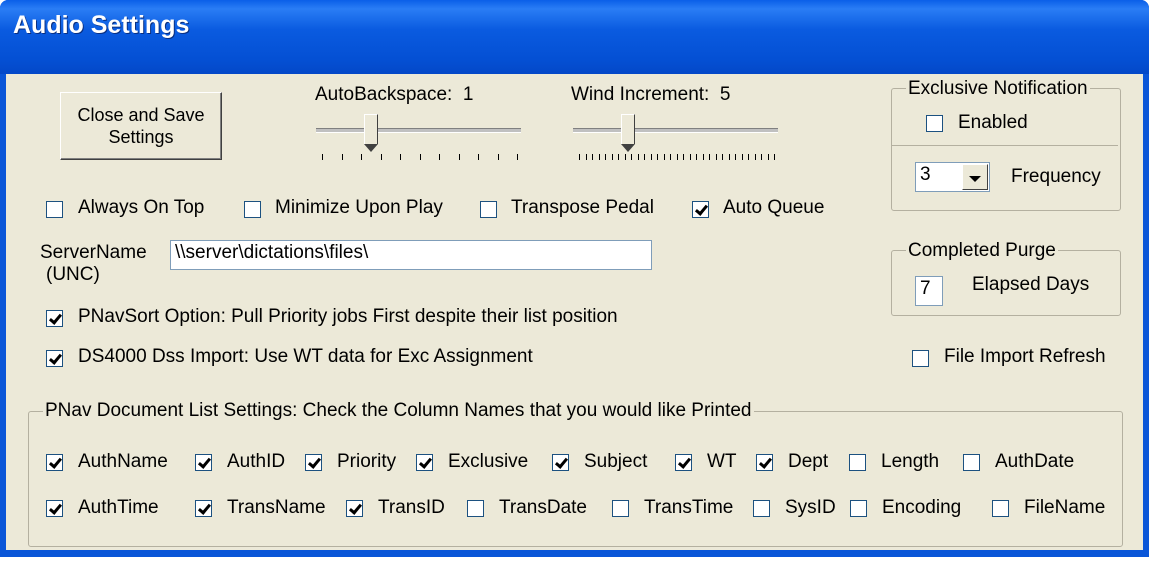 The image size is (1151, 561). I want to click on column-dept-checkbox, so click(764, 462).